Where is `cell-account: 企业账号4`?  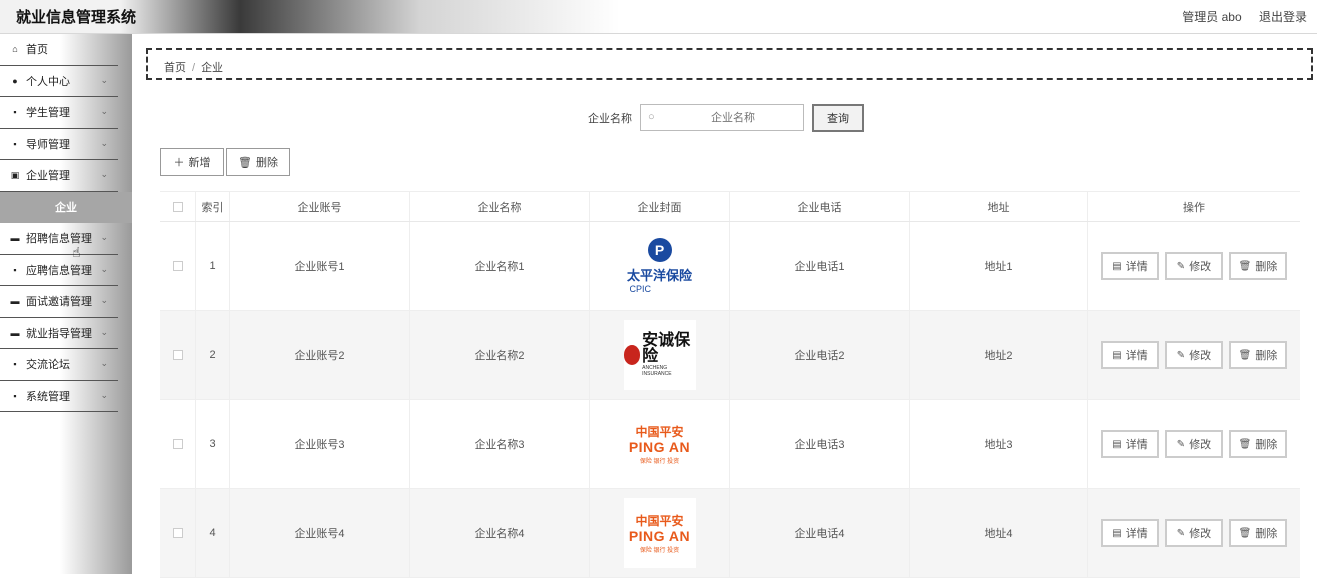
cell-account: 企业账号4 is located at coordinates (320, 533).